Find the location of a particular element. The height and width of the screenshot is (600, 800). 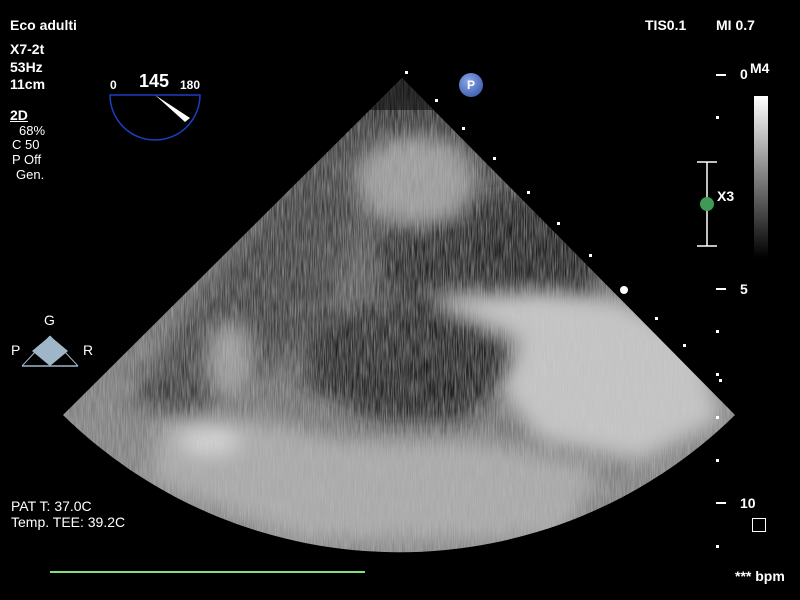

gain-value: 68% is located at coordinates (32, 130).